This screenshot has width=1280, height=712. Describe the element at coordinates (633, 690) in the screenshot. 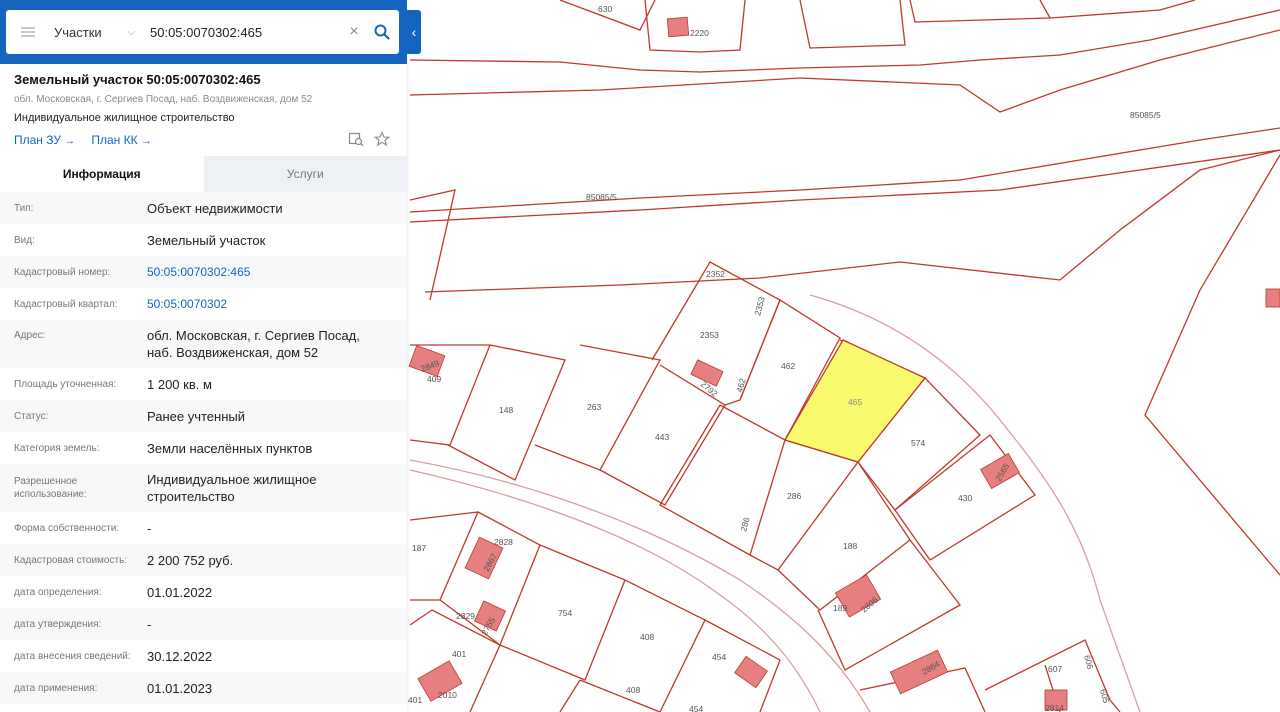

I see `label-408-b: 408` at that location.